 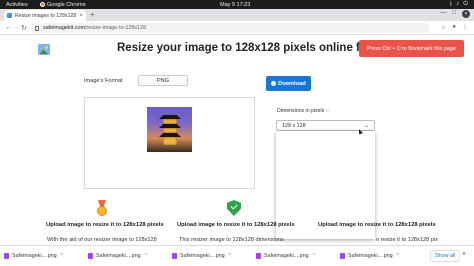 I want to click on tab-close-icon: ×, so click(x=81, y=16).